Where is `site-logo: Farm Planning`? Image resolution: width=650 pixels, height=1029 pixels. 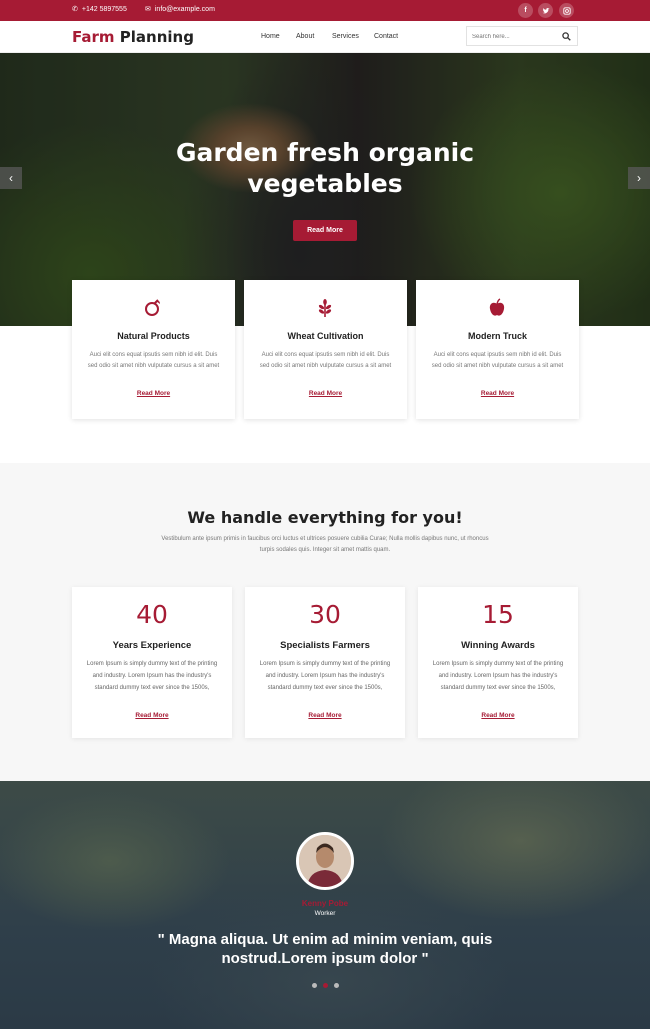
site-logo: Farm Planning is located at coordinates (133, 37).